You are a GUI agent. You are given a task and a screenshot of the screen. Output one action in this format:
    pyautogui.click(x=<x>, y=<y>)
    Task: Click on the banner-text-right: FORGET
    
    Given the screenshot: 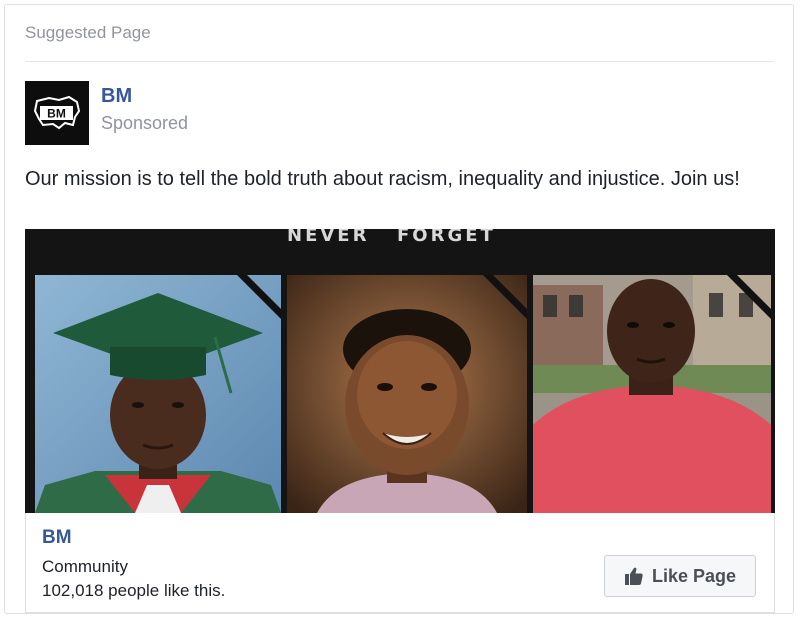 What is the action you would take?
    pyautogui.click(x=446, y=237)
    